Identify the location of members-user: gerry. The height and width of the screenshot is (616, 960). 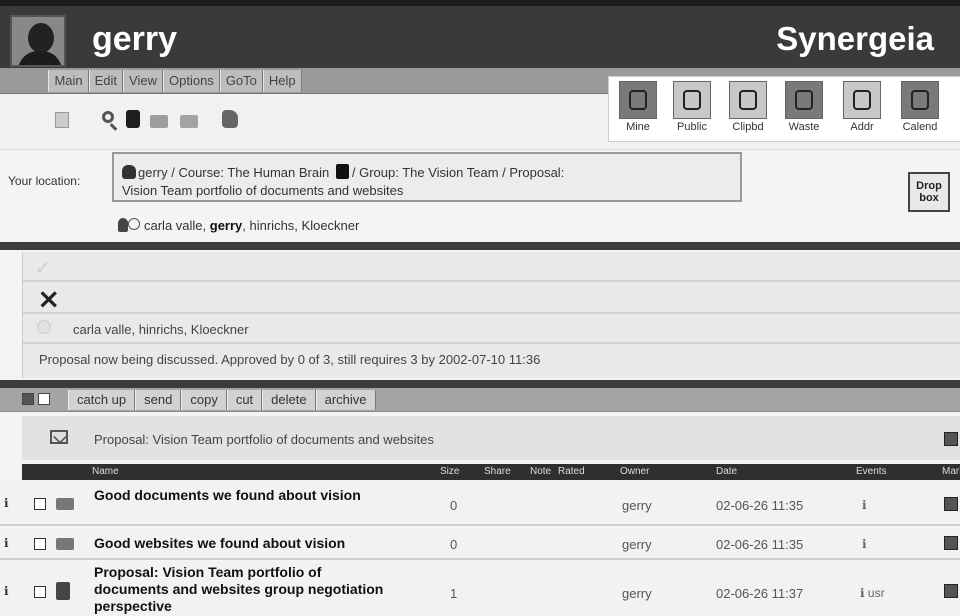
(226, 225).